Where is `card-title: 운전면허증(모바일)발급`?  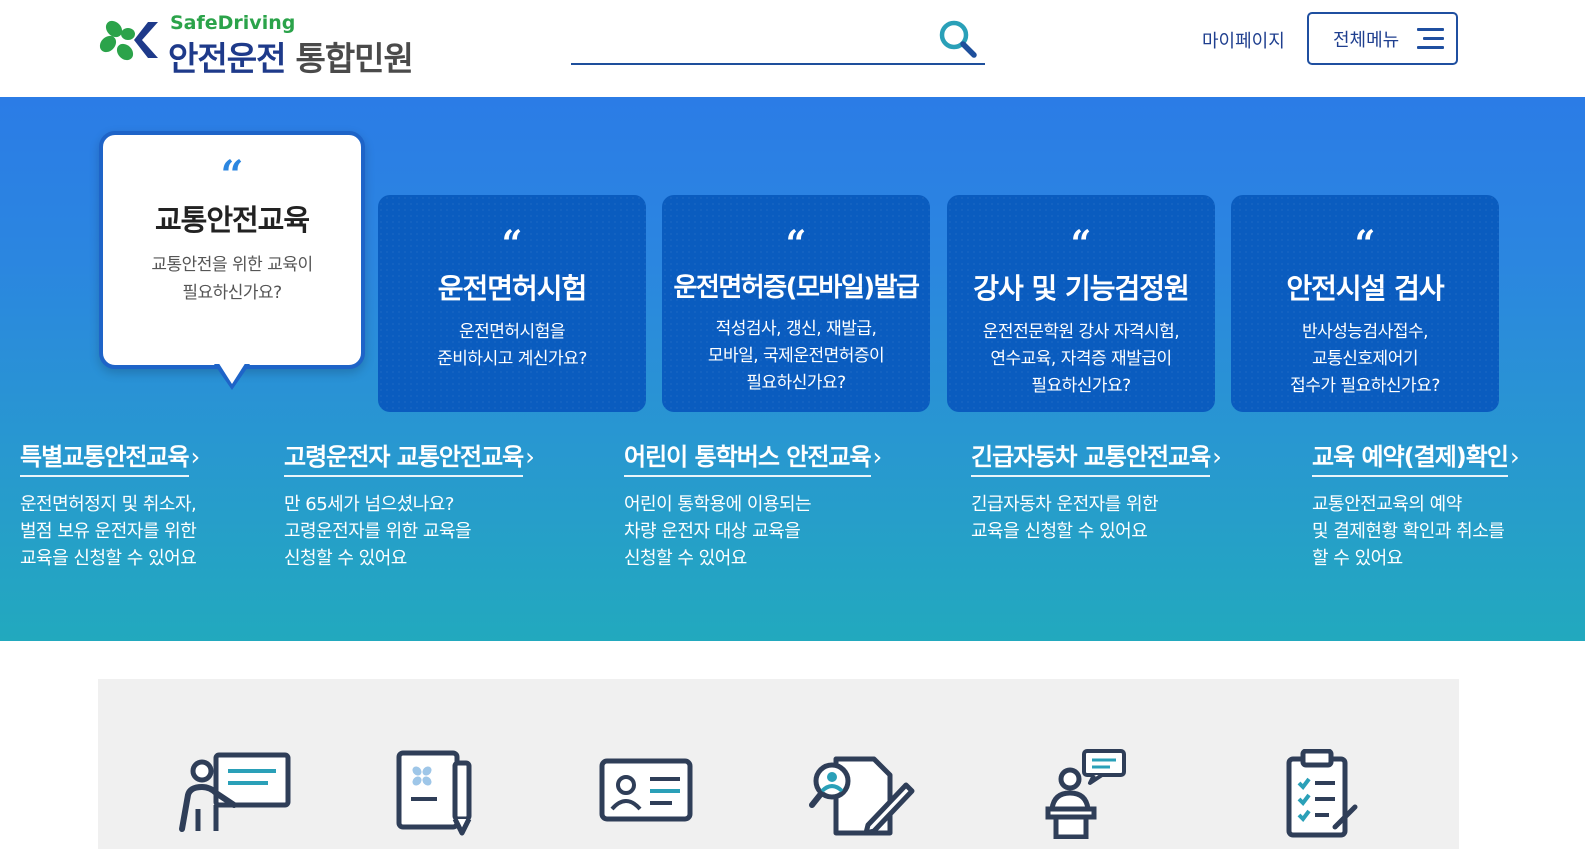 card-title: 운전면허증(모바일)발급 is located at coordinates (796, 288).